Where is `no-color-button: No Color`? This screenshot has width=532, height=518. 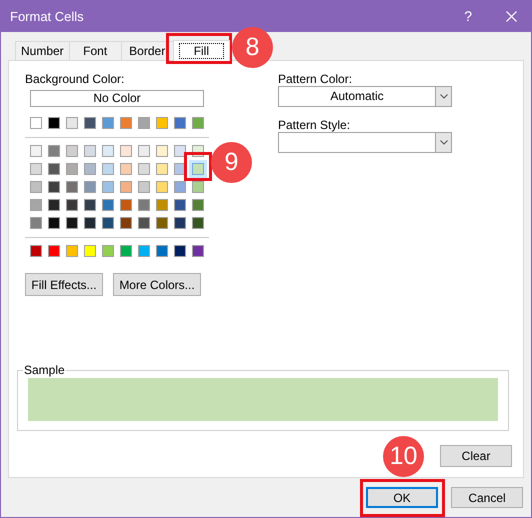 no-color-button: No Color is located at coordinates (117, 98).